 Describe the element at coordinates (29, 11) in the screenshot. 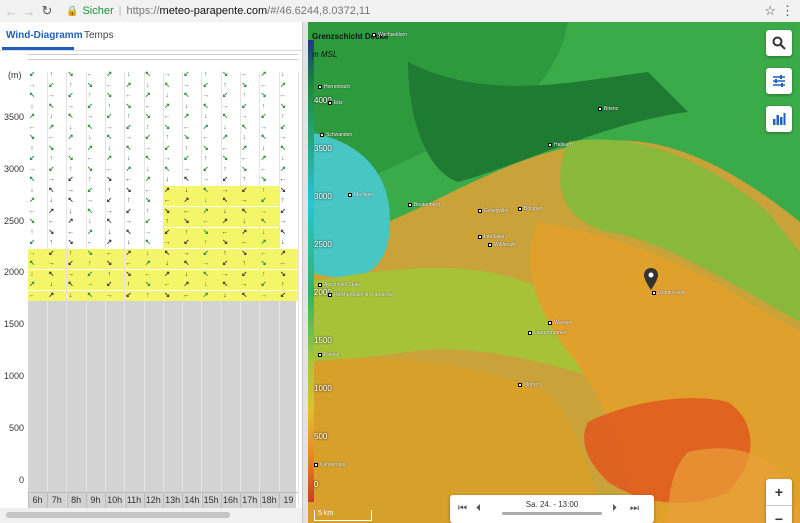

I see `forward-button: →` at that location.